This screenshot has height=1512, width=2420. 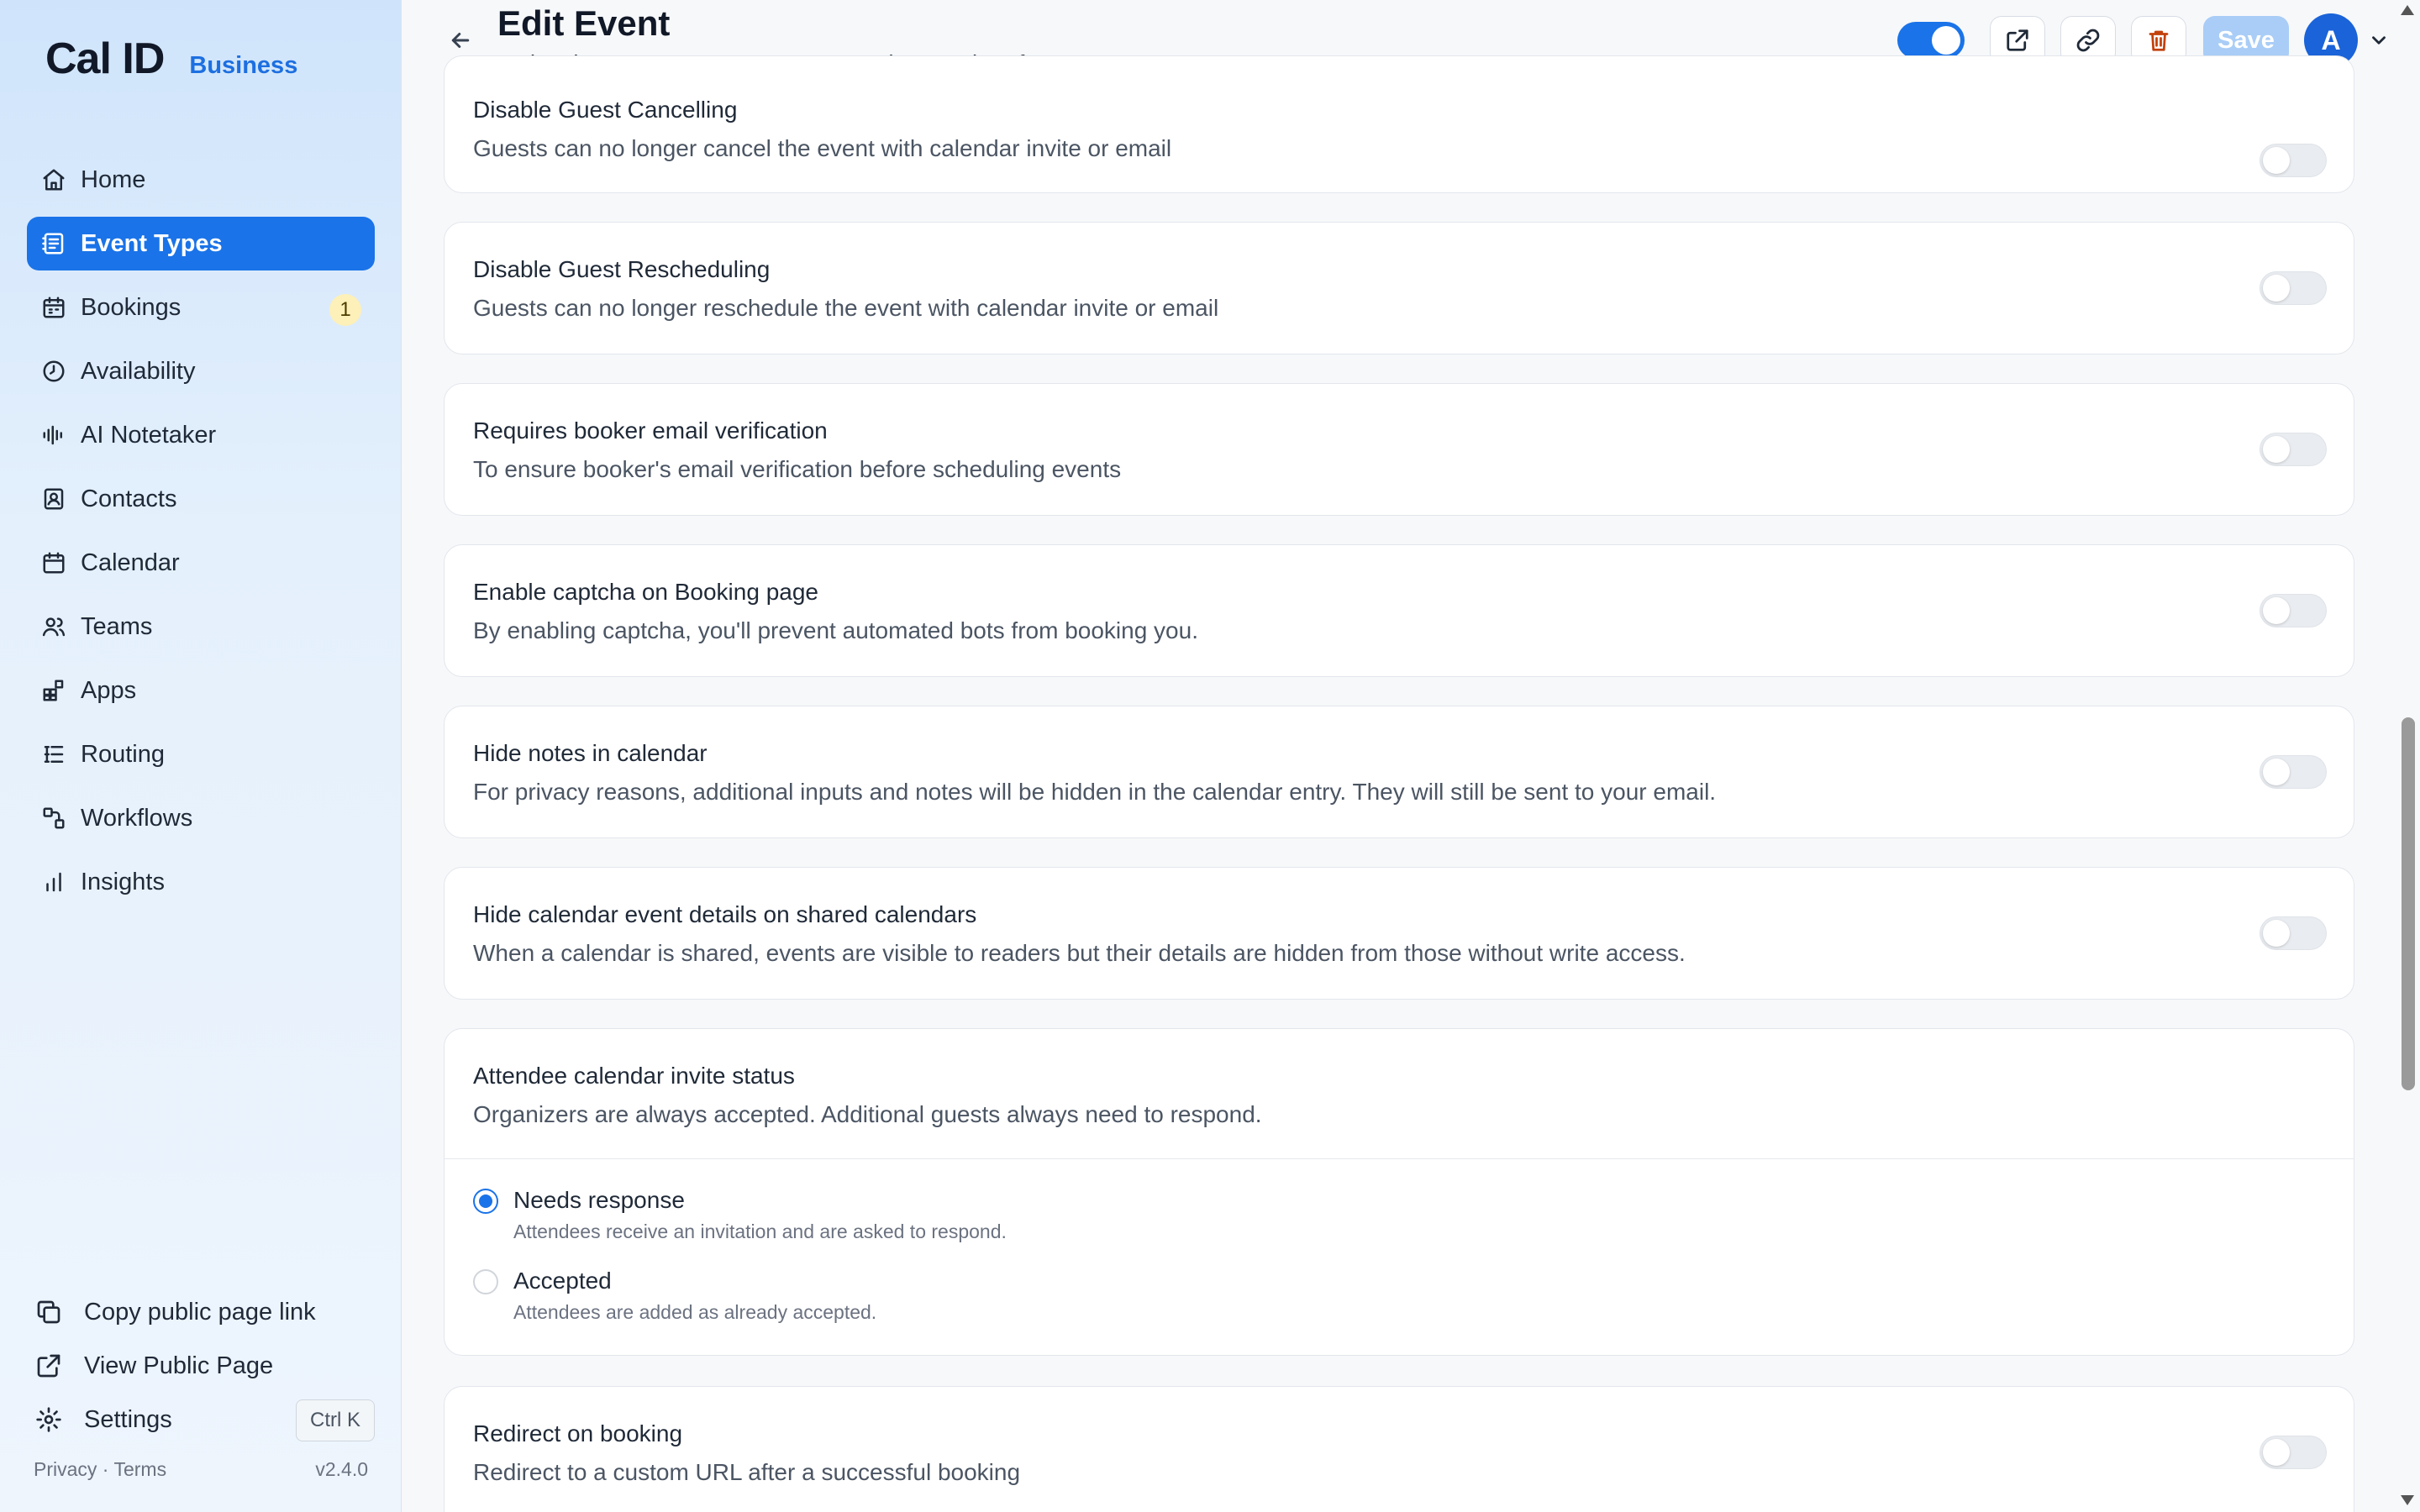 I want to click on app-version: v2.4.0, so click(x=341, y=1469).